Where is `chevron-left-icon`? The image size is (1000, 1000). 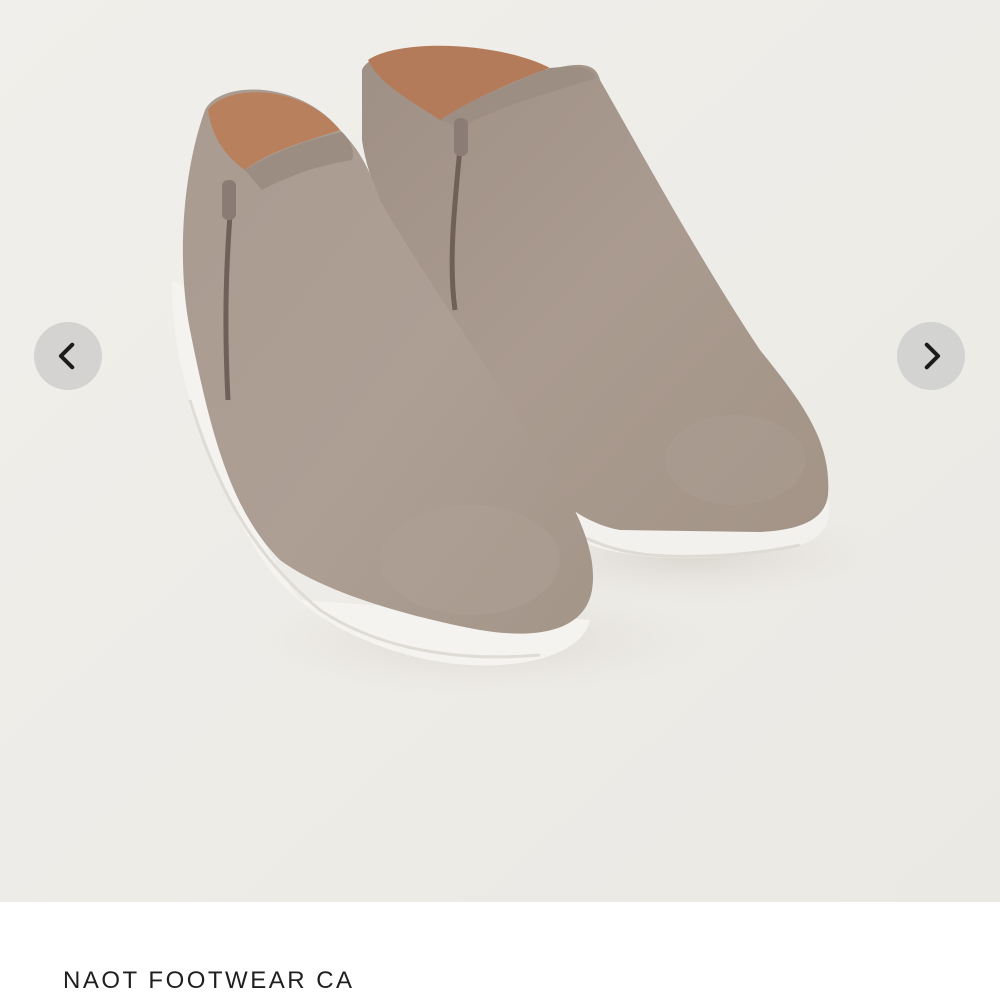
chevron-left-icon is located at coordinates (66, 356).